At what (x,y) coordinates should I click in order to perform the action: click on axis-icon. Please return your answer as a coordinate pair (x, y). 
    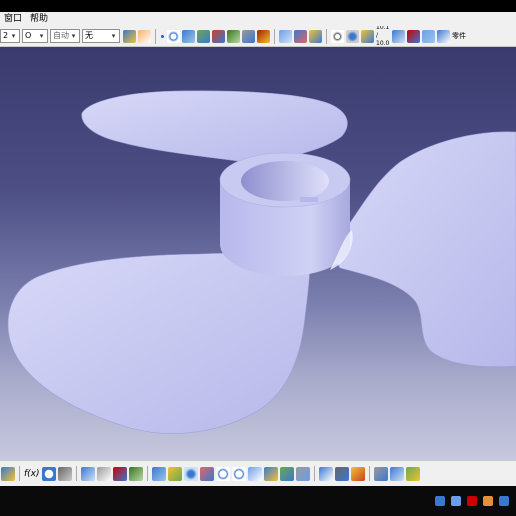
    Looking at the image, I should click on (367, 36).